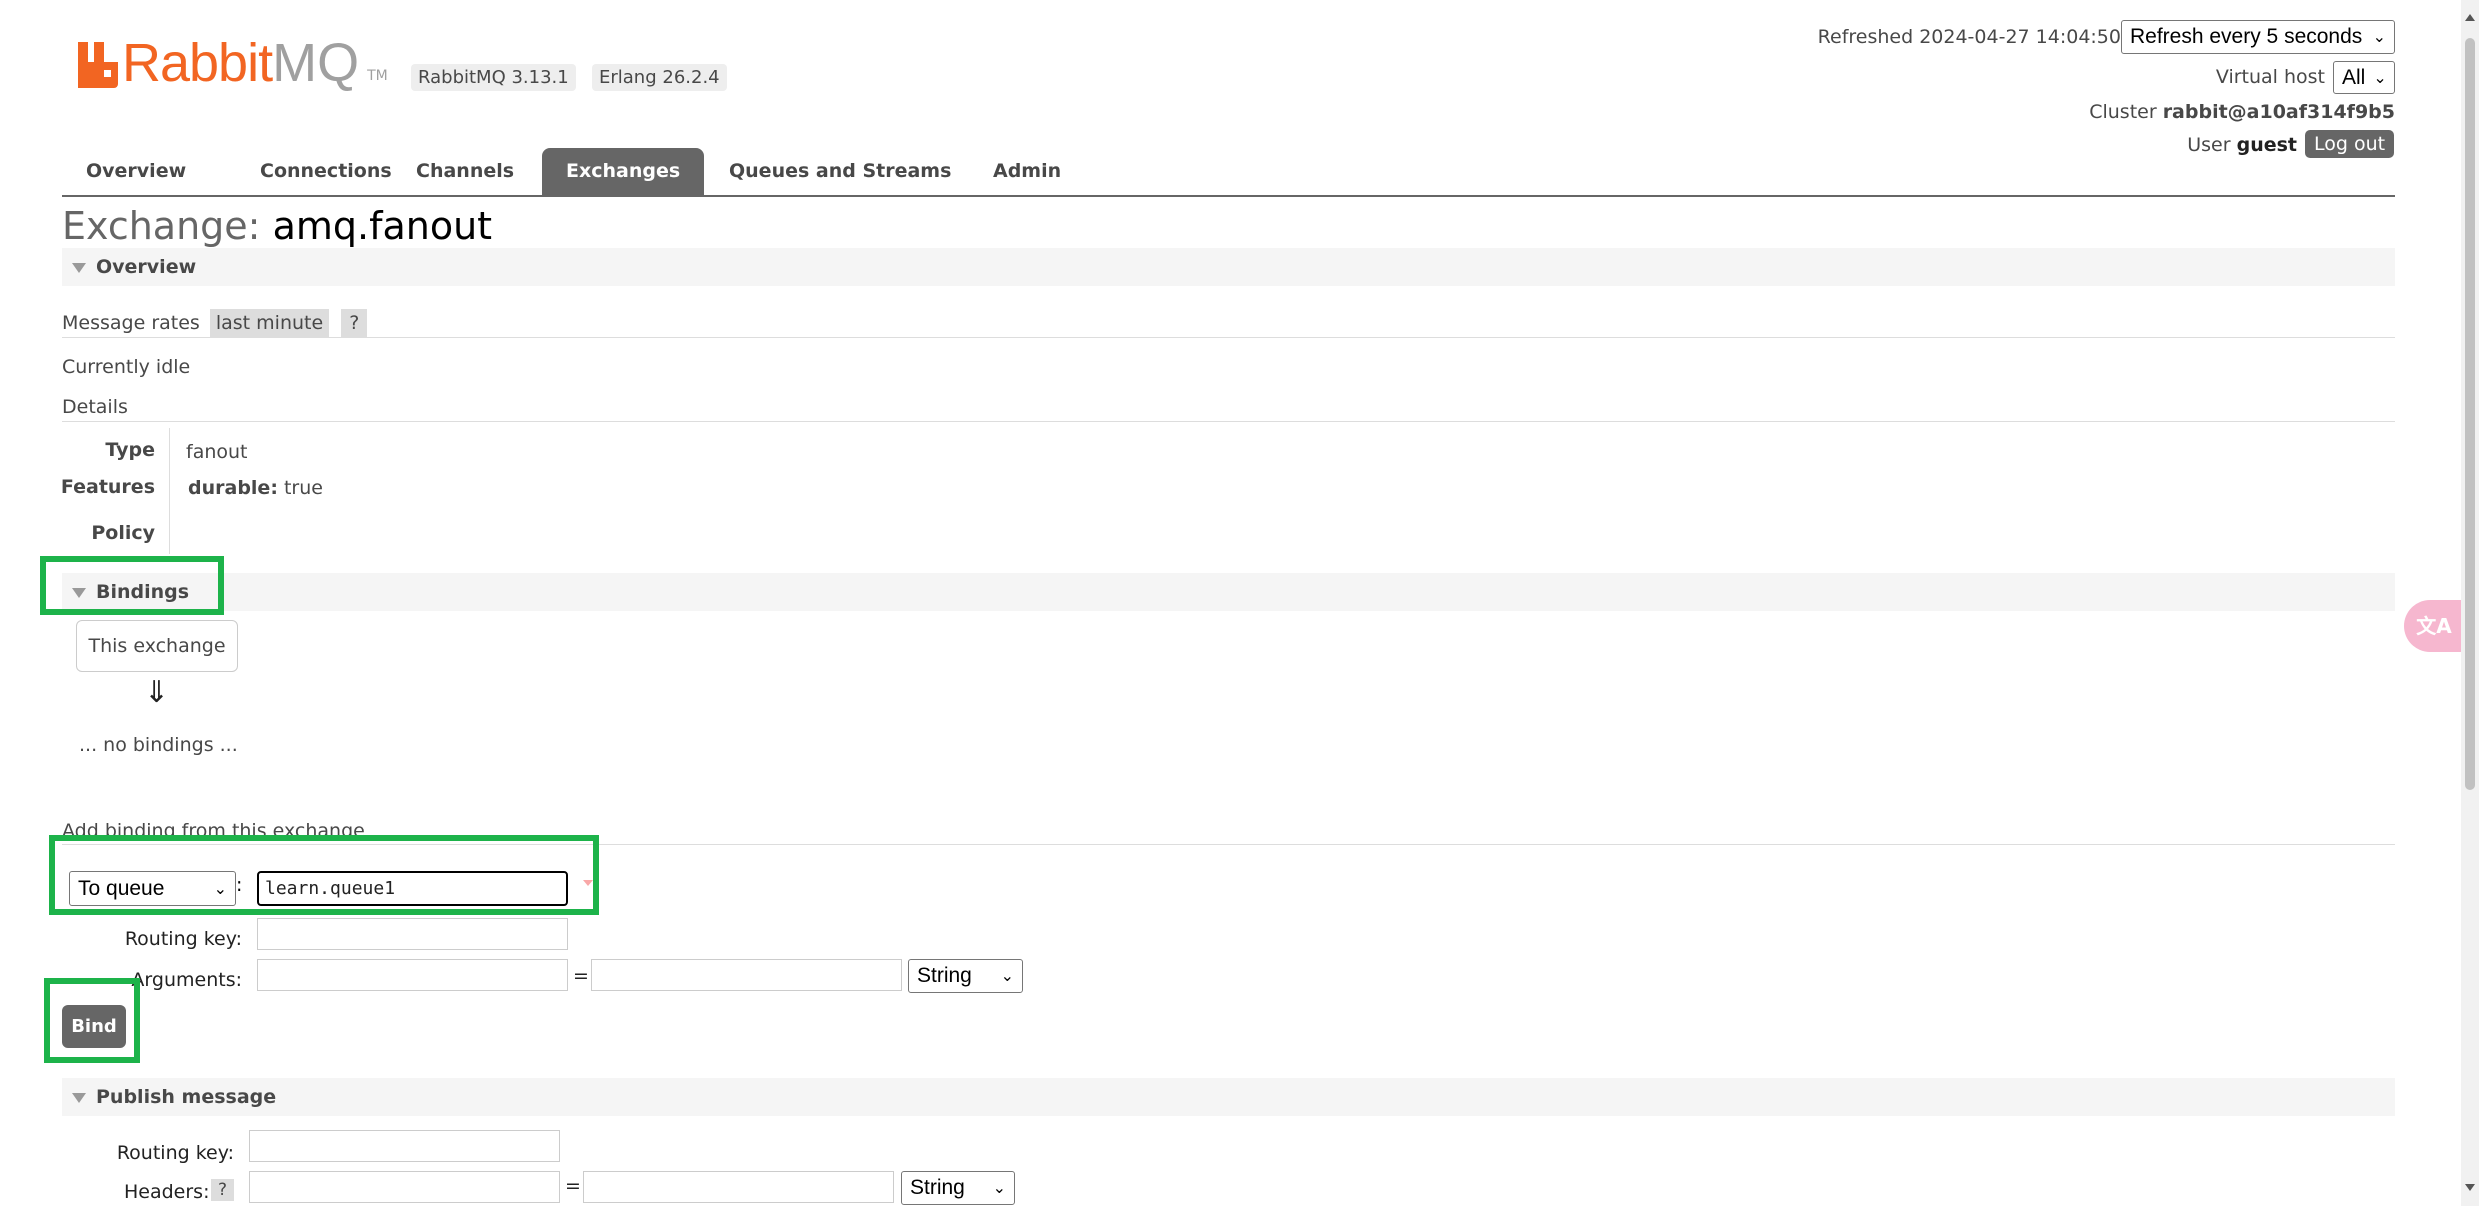  Describe the element at coordinates (2470, 414) in the screenshot. I see `scrollbar-thumb` at that location.